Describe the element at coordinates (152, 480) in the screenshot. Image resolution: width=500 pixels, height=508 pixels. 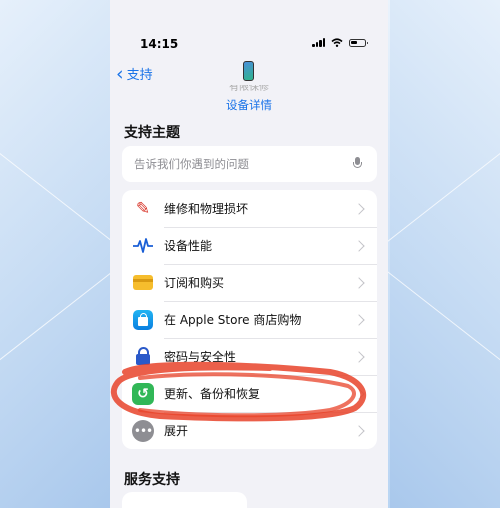
I see `service-support-title: 服务支持` at that location.